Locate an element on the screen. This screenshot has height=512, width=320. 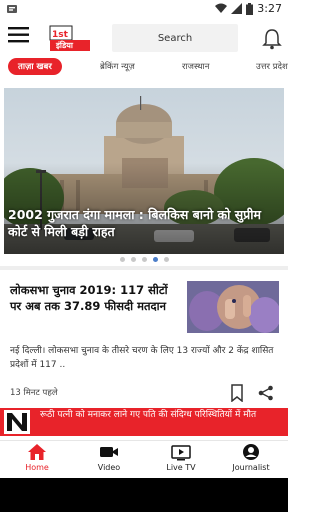
nav-video: Video is located at coordinates (109, 457).